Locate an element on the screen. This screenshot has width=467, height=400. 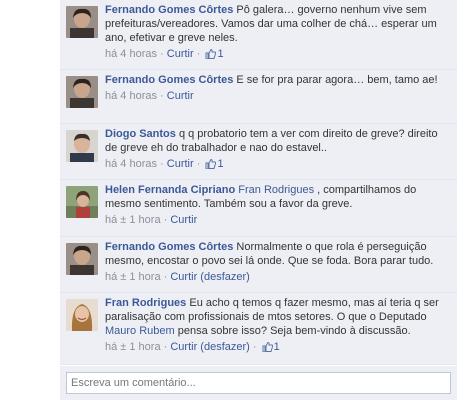
comment-input is located at coordinates (258, 383).